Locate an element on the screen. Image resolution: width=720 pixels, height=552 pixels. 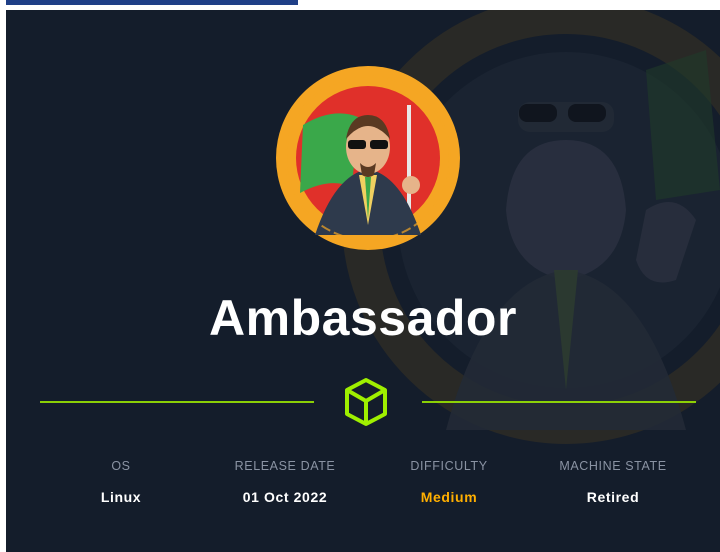
machine-name: Ambassador is located at coordinates (363, 318).